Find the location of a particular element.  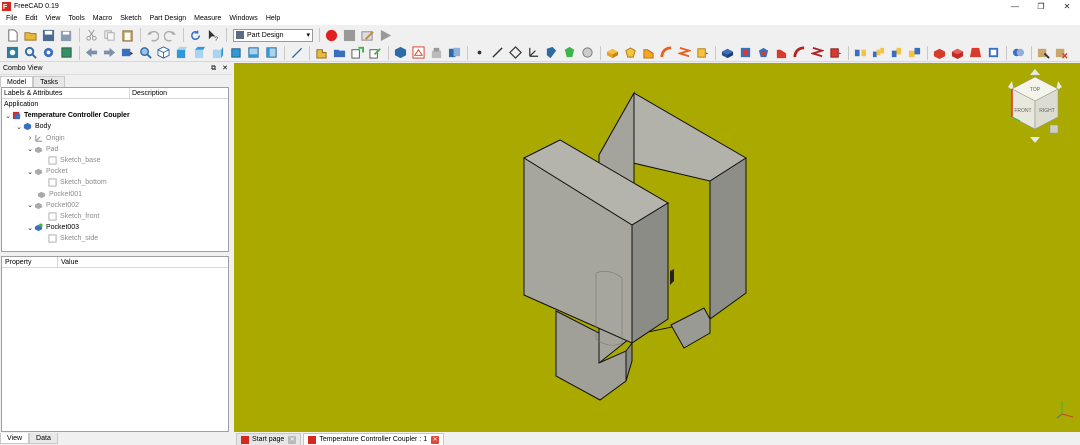

thickness-button is located at coordinates (993, 53).